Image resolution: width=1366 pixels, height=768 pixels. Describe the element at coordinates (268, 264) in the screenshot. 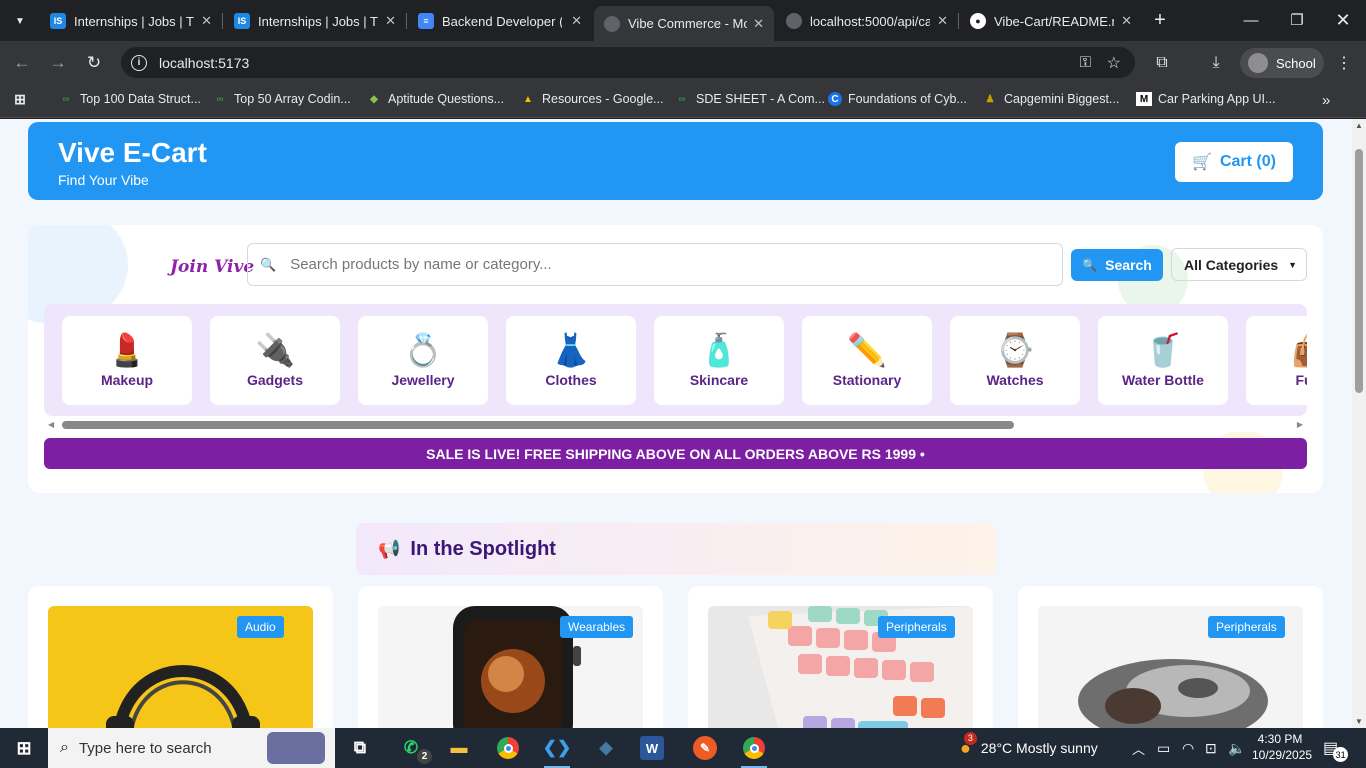

I see `search-icon: 🔍` at that location.